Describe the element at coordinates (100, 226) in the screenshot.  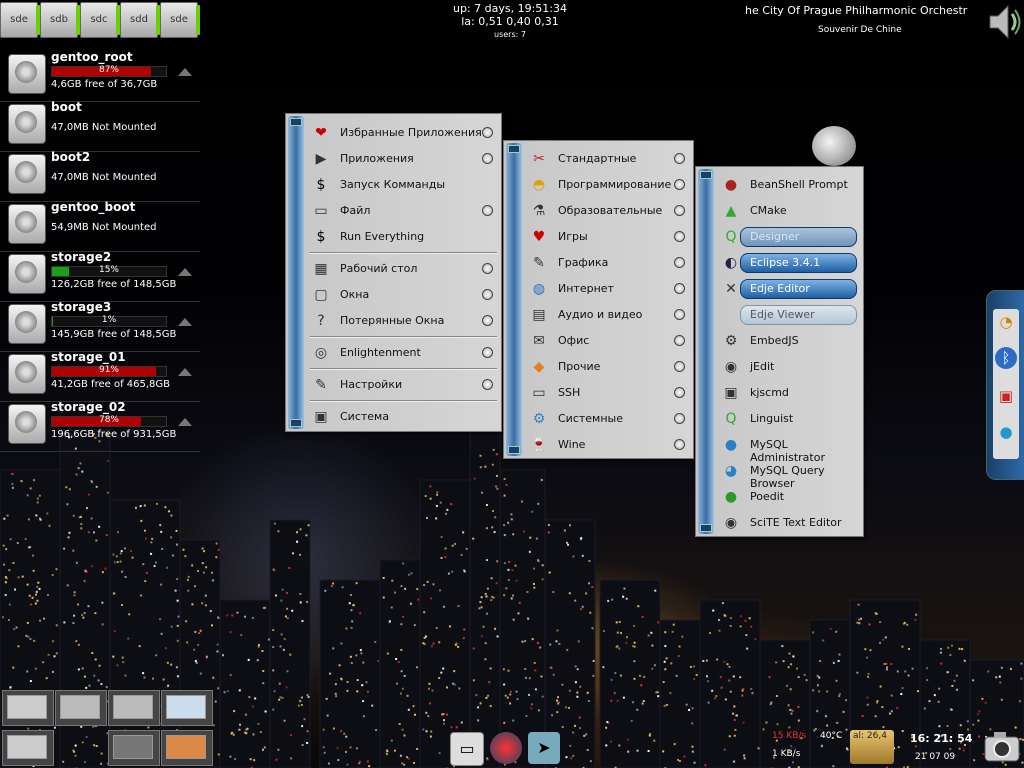
I see `disk-entry: gentoo_boot 54,9MB Not Mounted` at that location.